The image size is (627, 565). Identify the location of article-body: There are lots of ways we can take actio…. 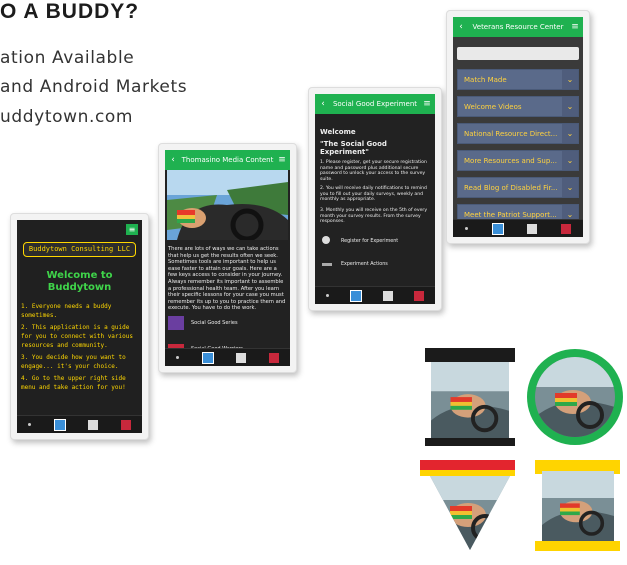
(227, 279).